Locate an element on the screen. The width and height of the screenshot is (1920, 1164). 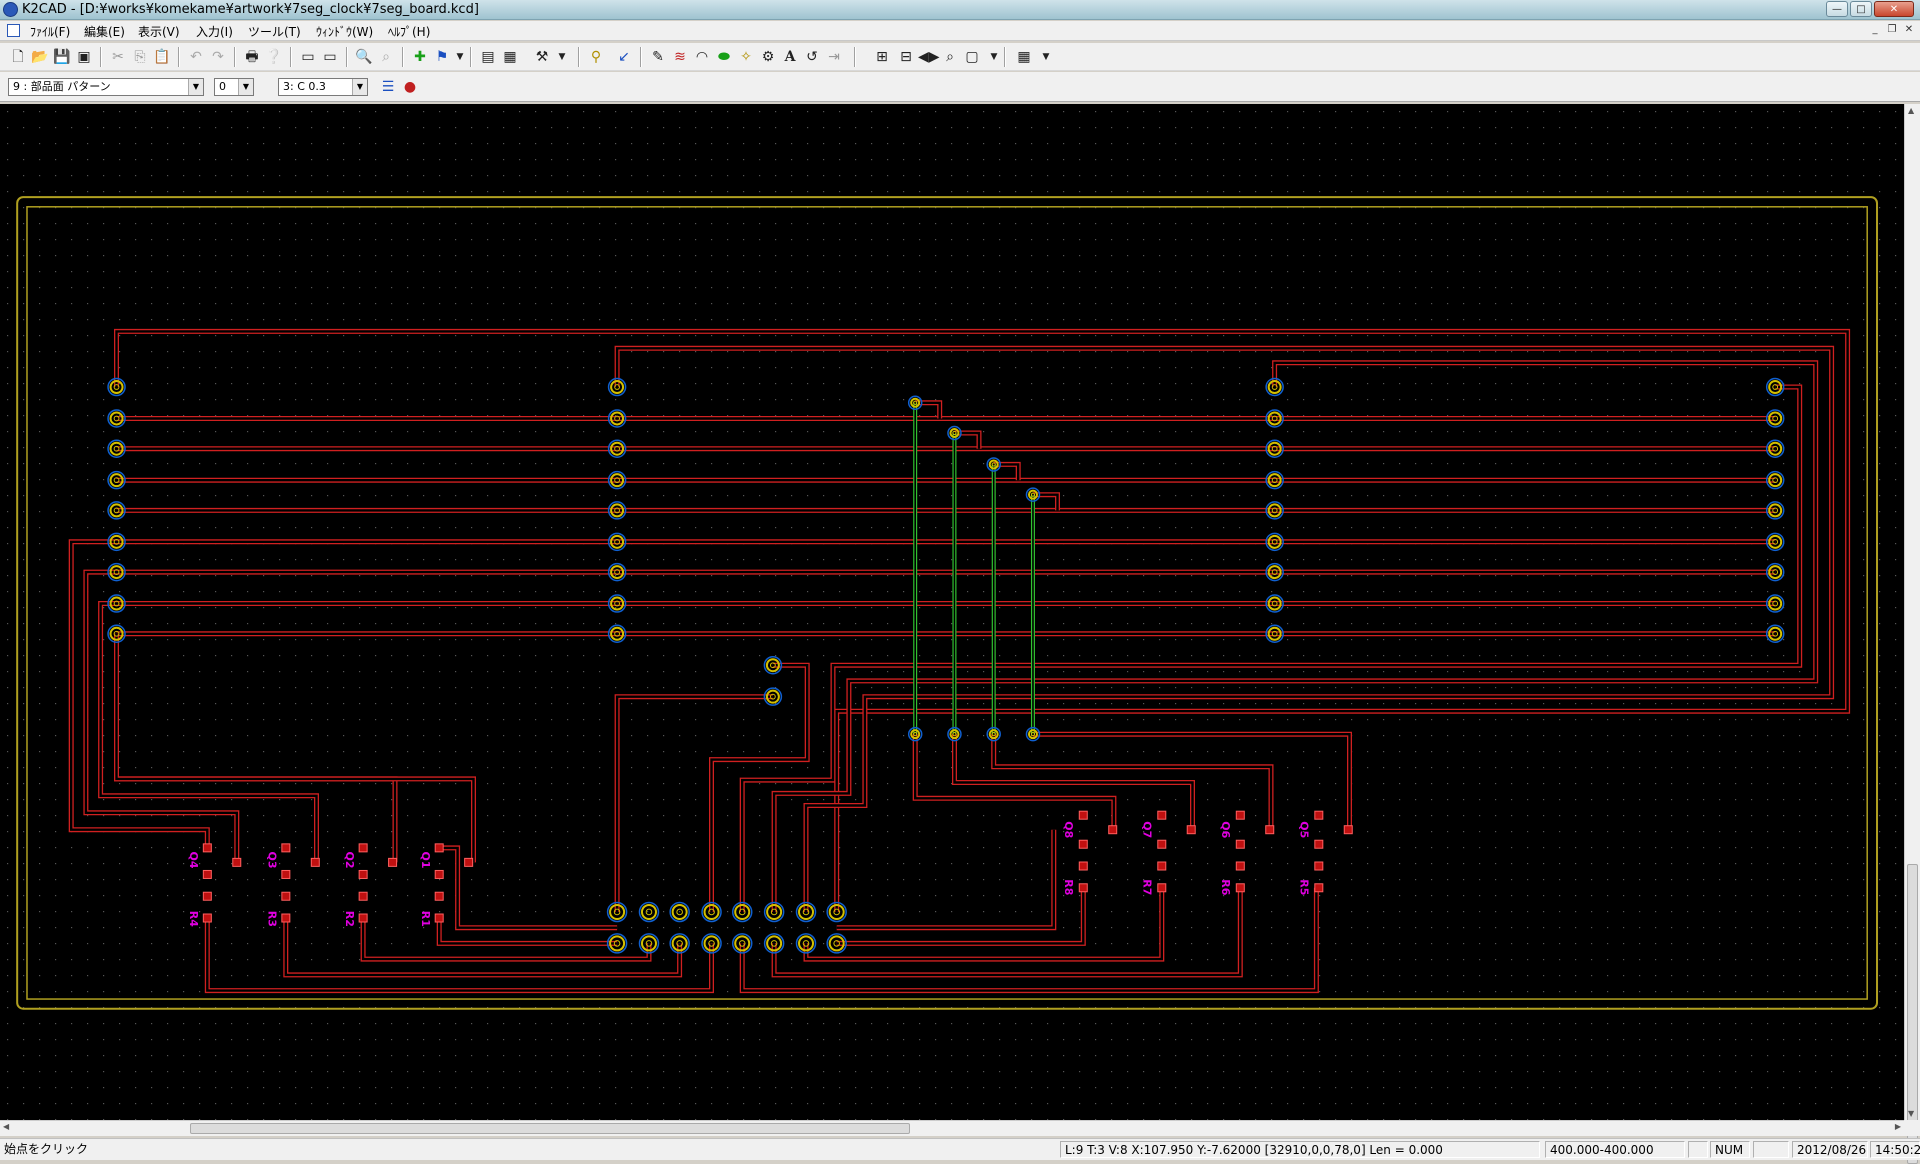
menu-tools: ツール(T) is located at coordinates (274, 31).